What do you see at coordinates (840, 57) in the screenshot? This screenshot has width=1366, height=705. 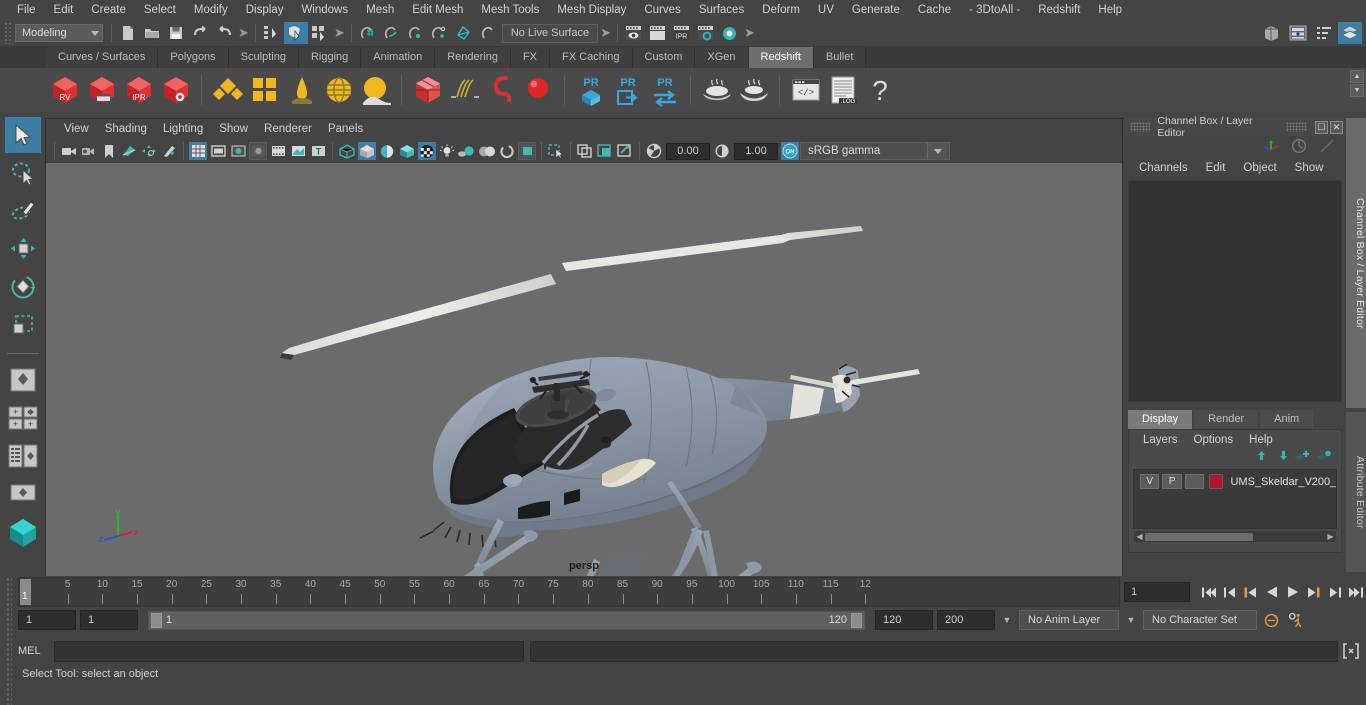 I see `shelf-tab-bullet: Bullet` at bounding box center [840, 57].